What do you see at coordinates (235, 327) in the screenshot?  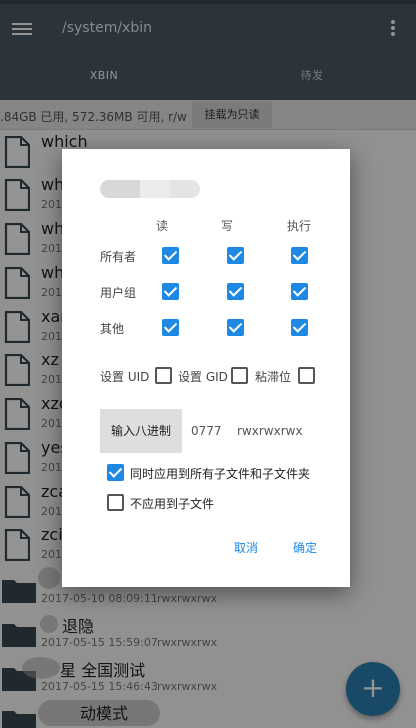 I see `others-write-checkbox` at bounding box center [235, 327].